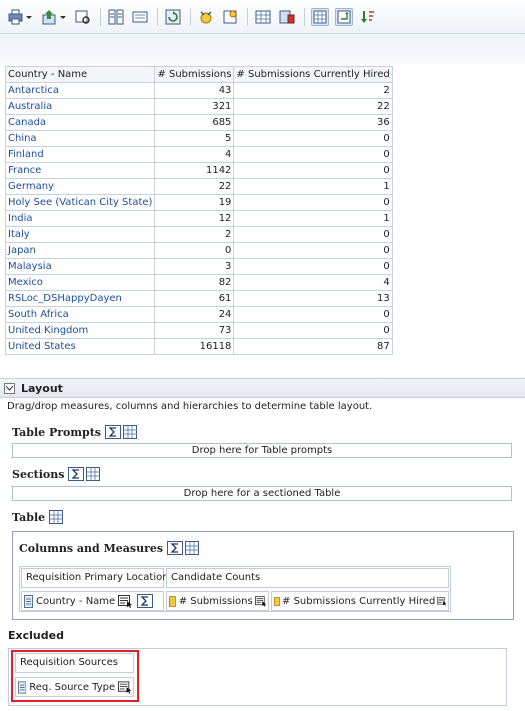 This screenshot has height=711, width=525. I want to click on table-label-text: Table, so click(29, 517).